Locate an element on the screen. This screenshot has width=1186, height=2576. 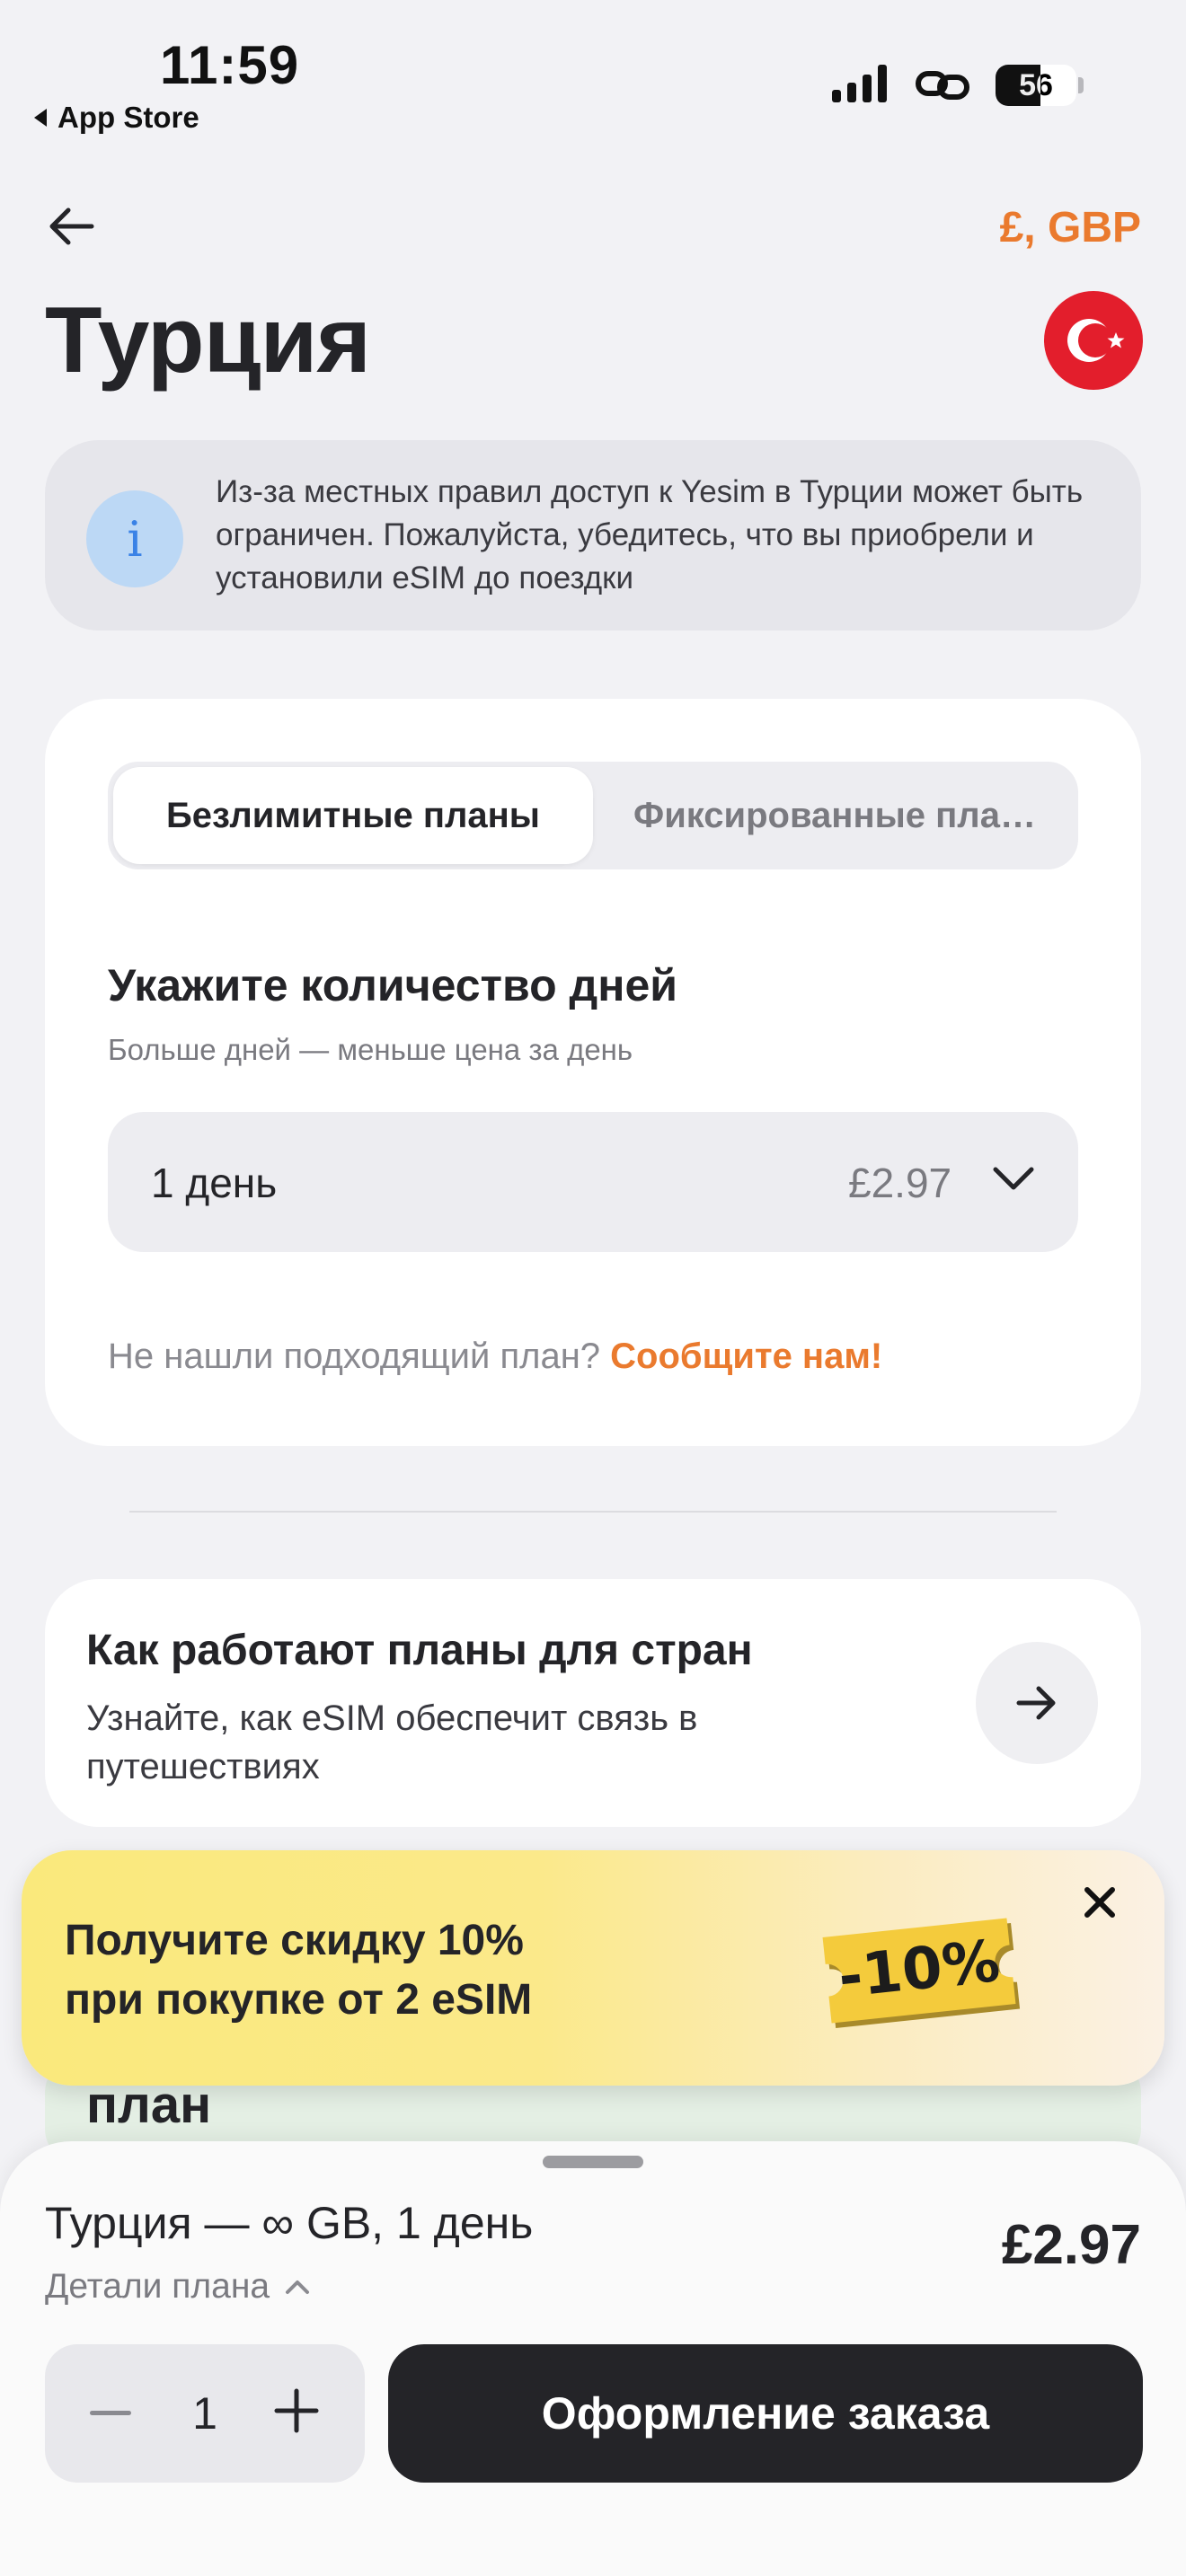
battery-icon: 56 is located at coordinates (1036, 85).